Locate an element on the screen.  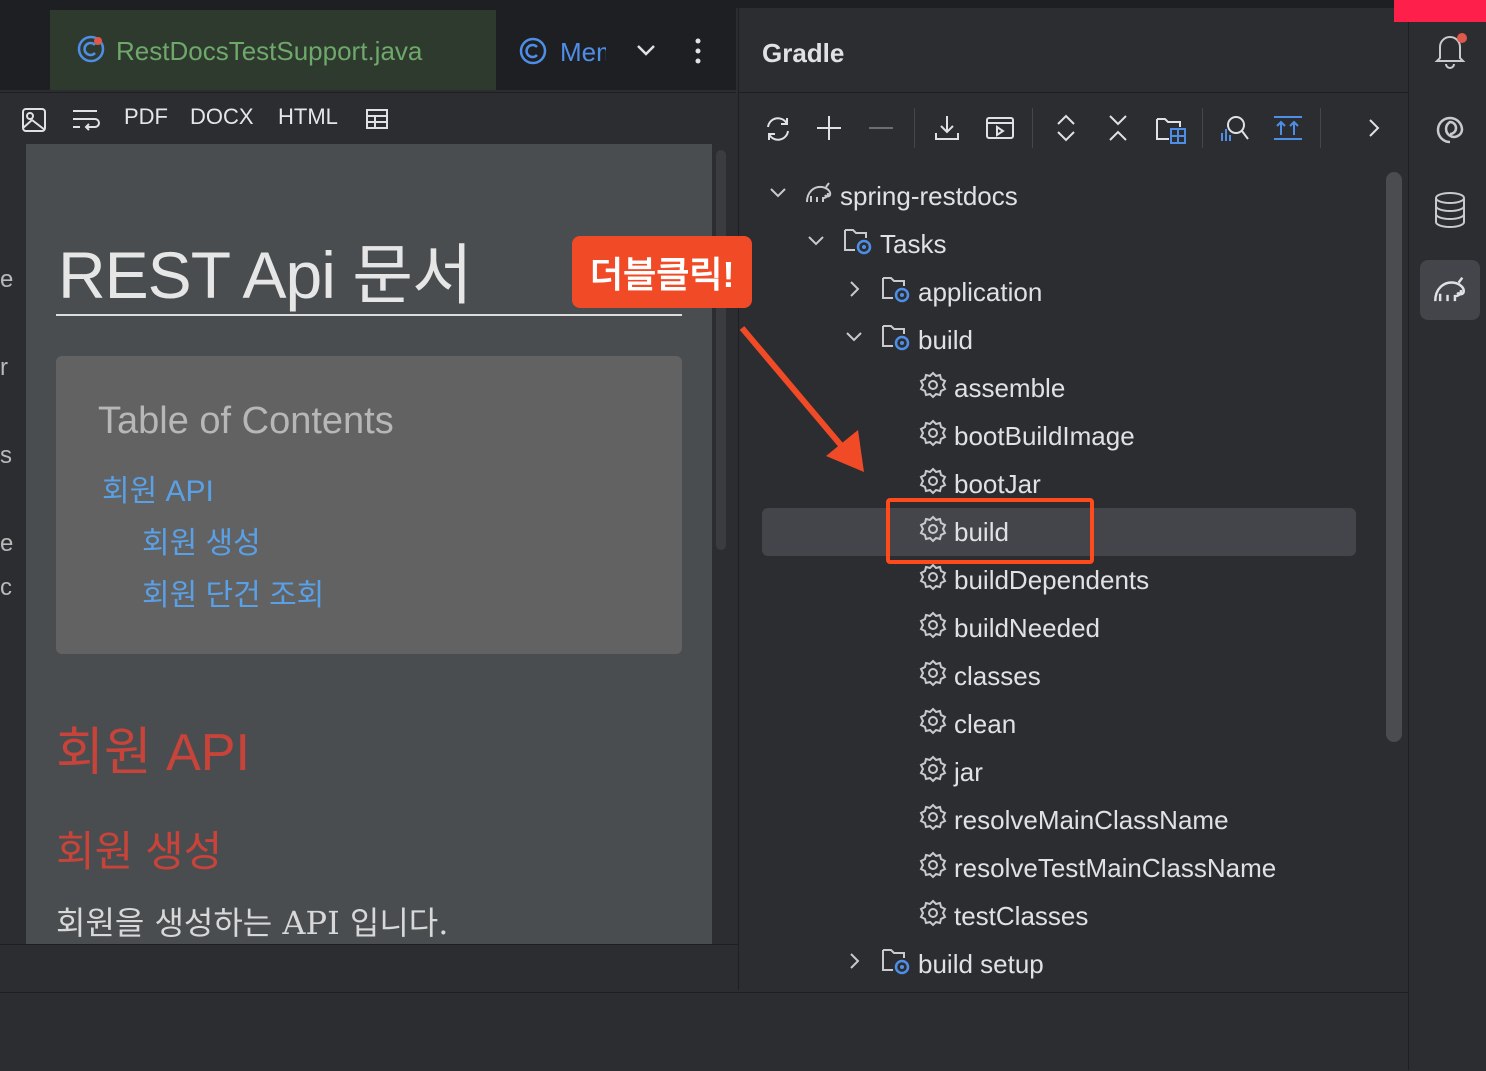
editor-bottom-area is located at coordinates (369, 967).